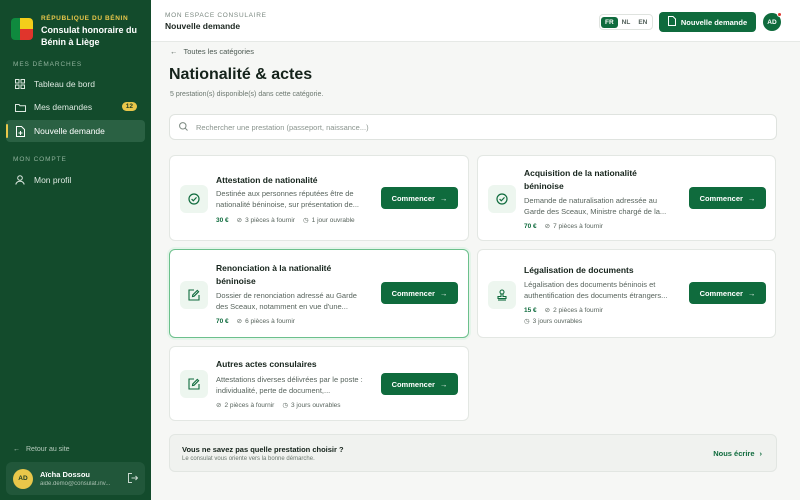  I want to click on search-icon, so click(183, 127).